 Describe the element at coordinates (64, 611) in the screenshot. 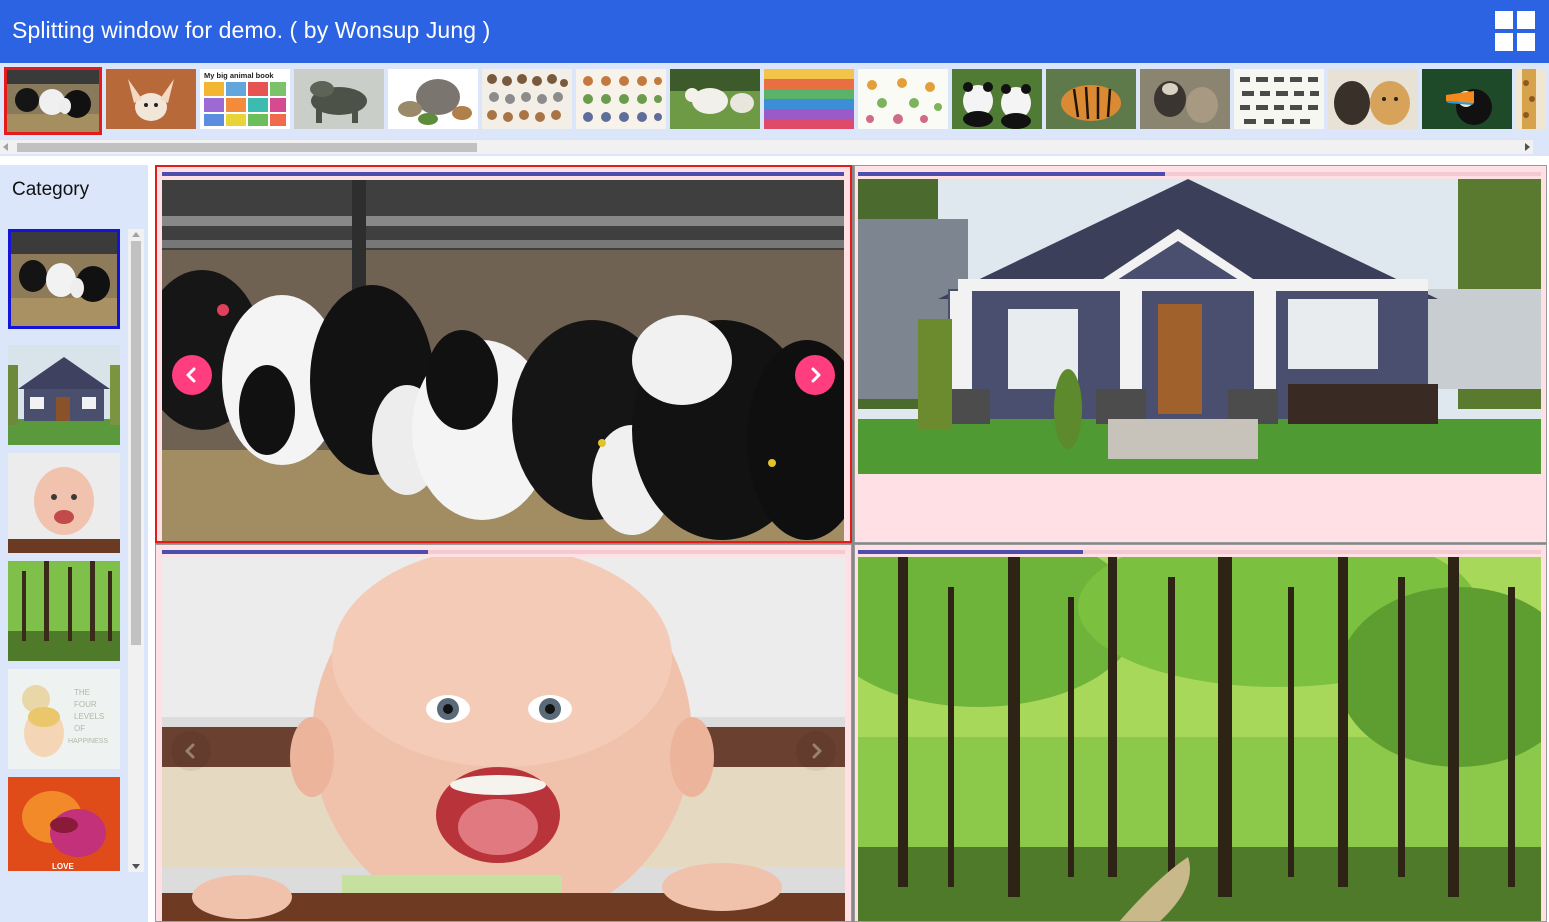

I see `category-item-forest` at that location.